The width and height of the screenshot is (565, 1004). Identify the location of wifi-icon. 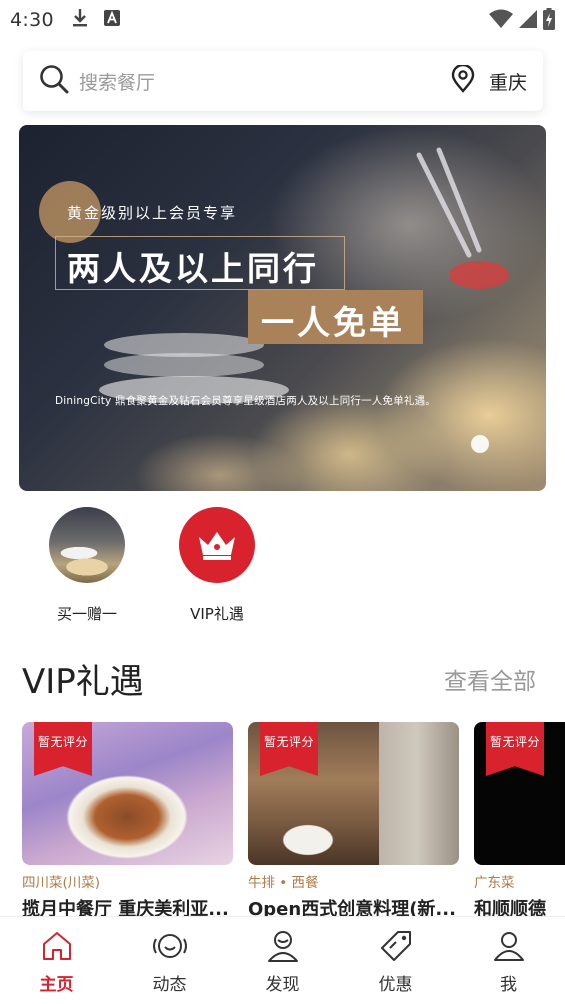
(501, 21).